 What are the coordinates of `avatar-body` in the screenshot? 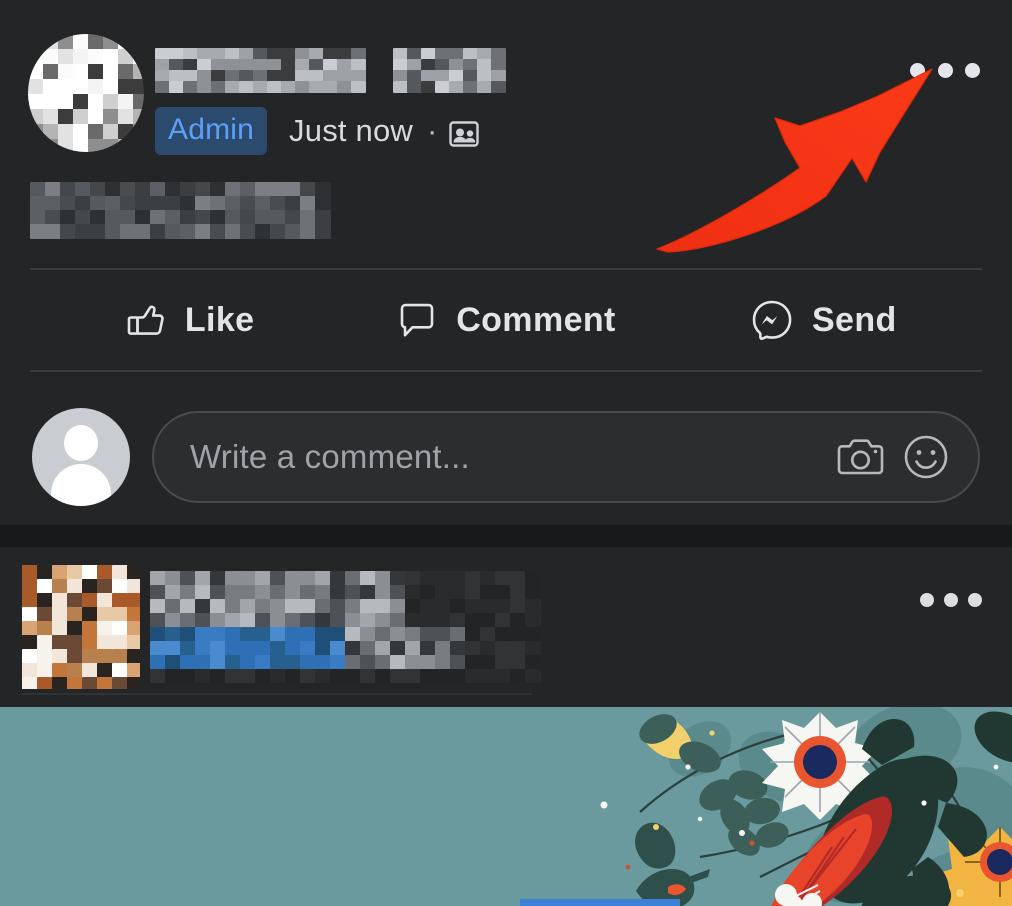 It's located at (81, 485).